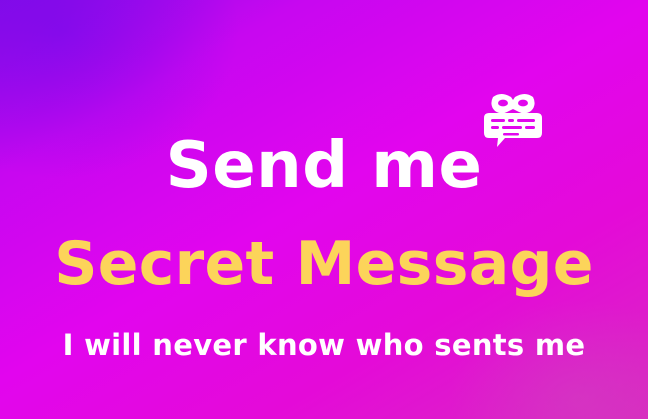 The image size is (648, 419). Describe the element at coordinates (324, 264) in the screenshot. I see `headline-secret-message: Secret Message` at that location.